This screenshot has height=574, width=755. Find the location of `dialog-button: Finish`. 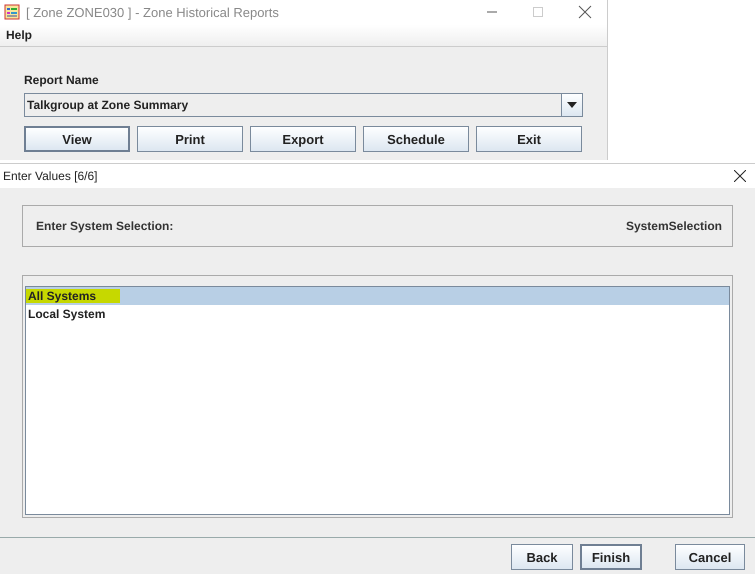

dialog-button: Finish is located at coordinates (611, 557).